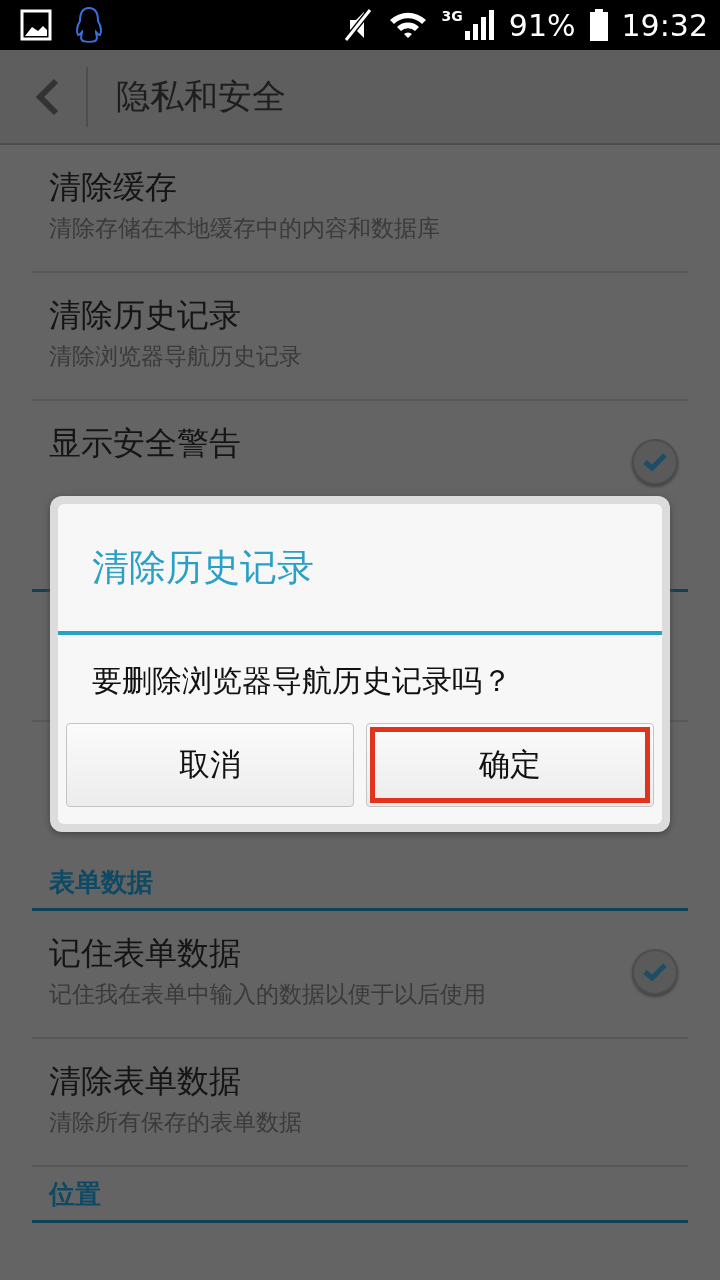 The width and height of the screenshot is (720, 1280). Describe the element at coordinates (452, 16) in the screenshot. I see `network-type: 3G` at that location.